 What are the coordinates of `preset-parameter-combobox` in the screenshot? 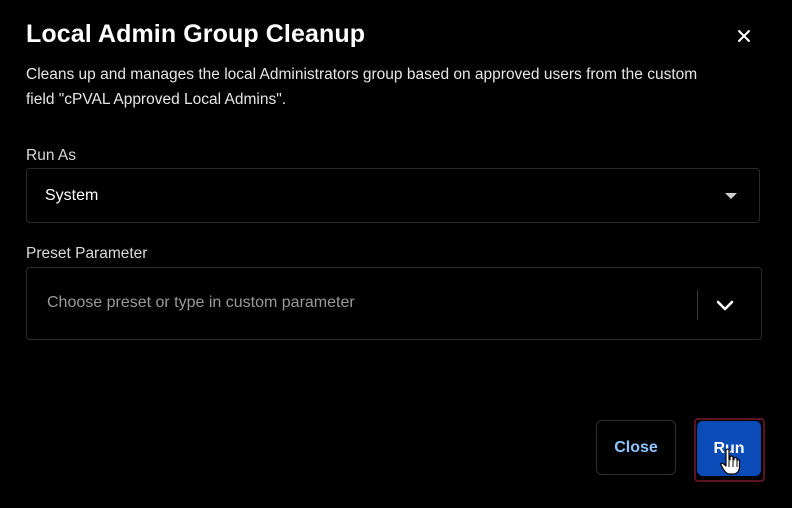 It's located at (394, 303).